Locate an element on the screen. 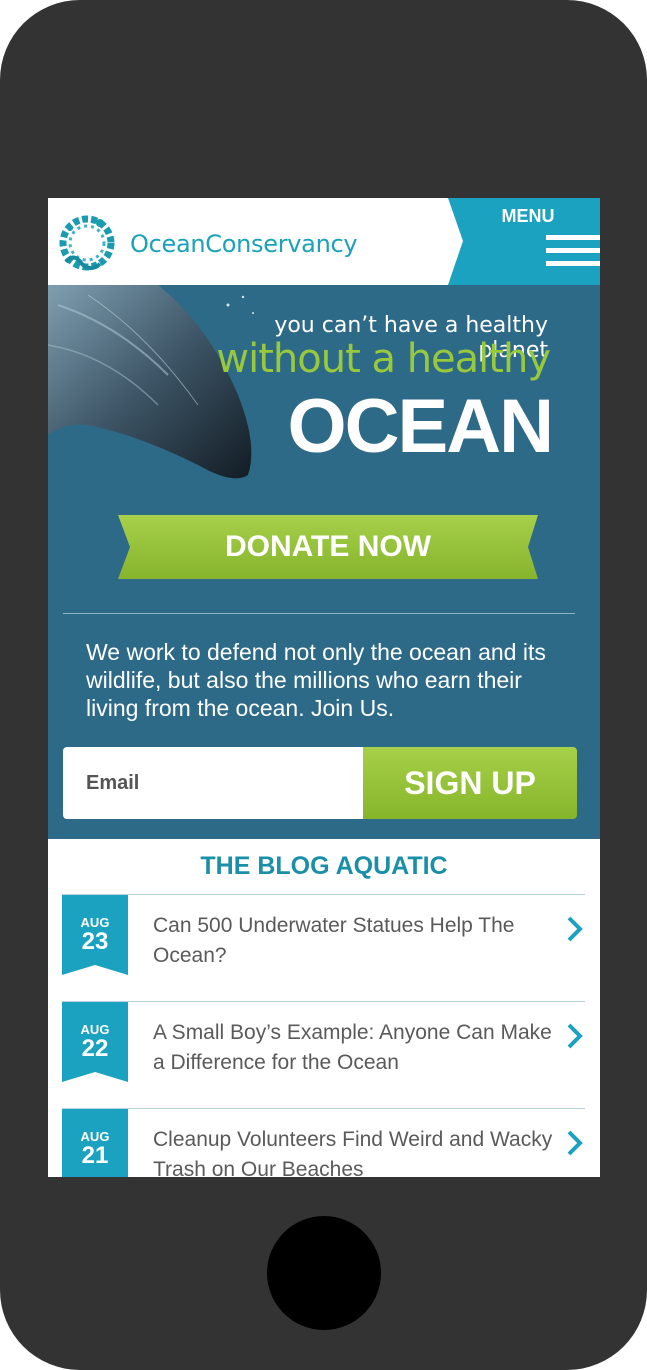 Image resolution: width=647 pixels, height=1370 pixels. site-logo-text: OceanConservancy is located at coordinates (244, 244).